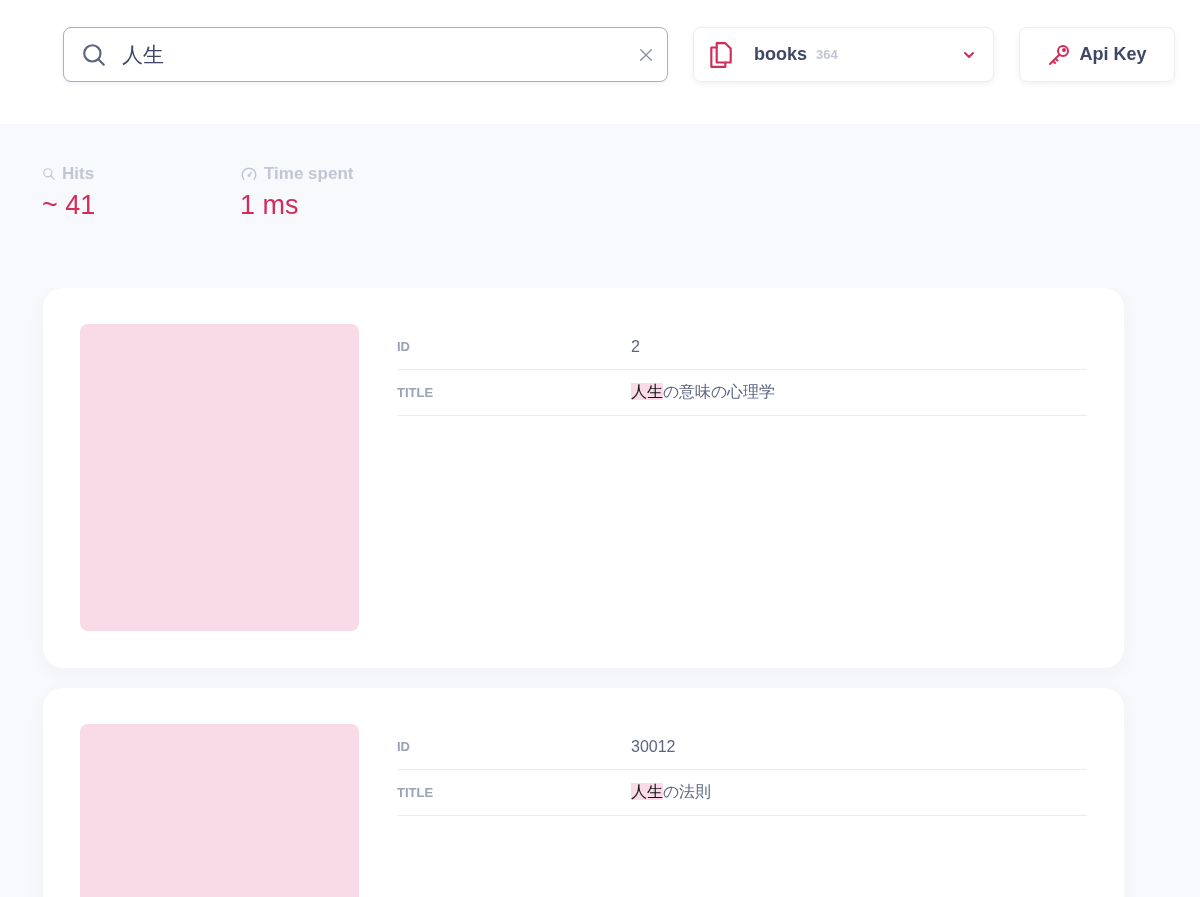  Describe the element at coordinates (1059, 54) in the screenshot. I see `key-icon` at that location.